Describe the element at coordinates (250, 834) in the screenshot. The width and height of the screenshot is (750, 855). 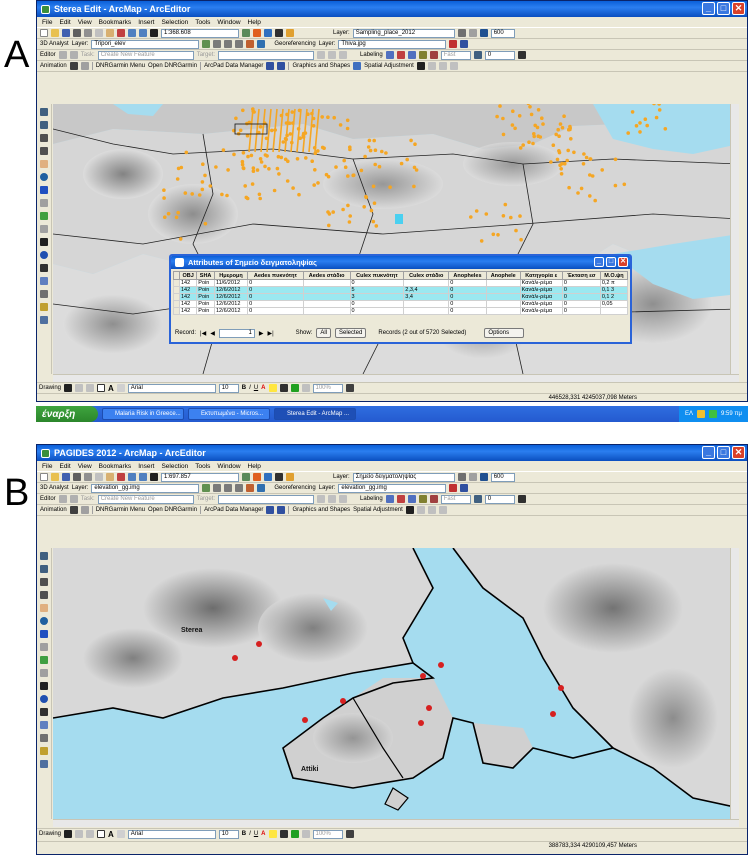
I see `italic-button: I` at that location.